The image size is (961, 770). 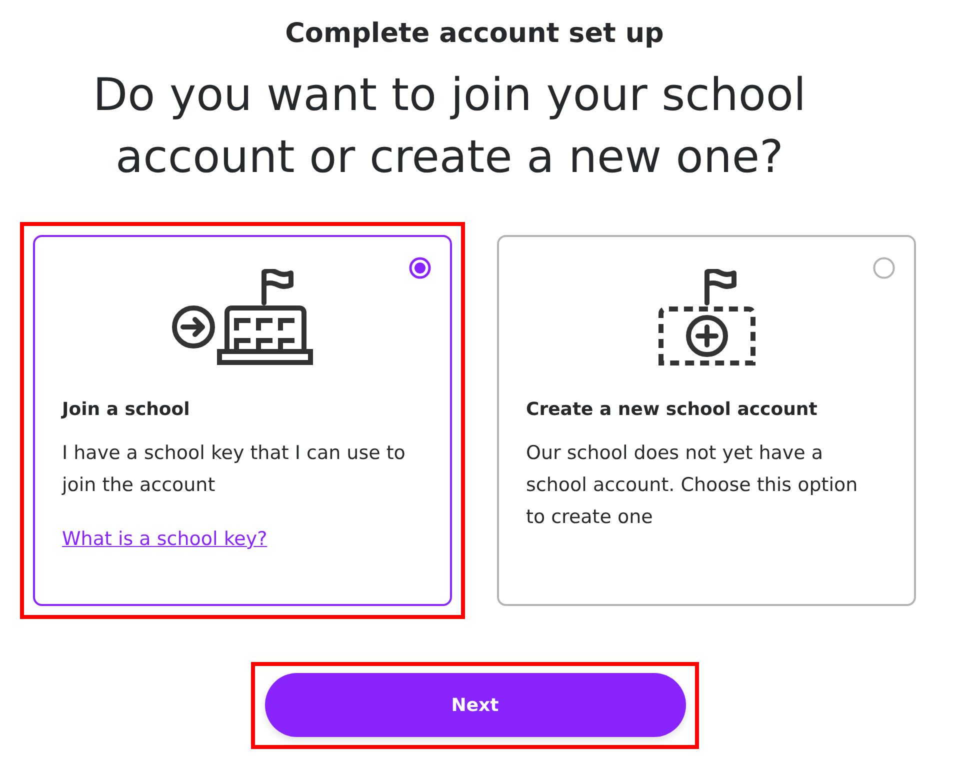 I want to click on next-button: Next, so click(x=475, y=705).